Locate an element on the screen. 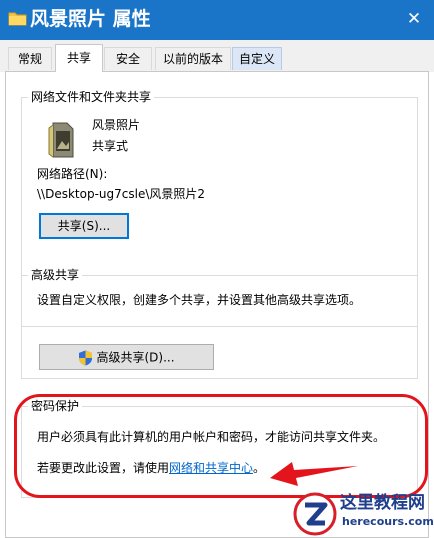 This screenshot has width=434, height=538. uac-shield-icon is located at coordinates (86, 357).